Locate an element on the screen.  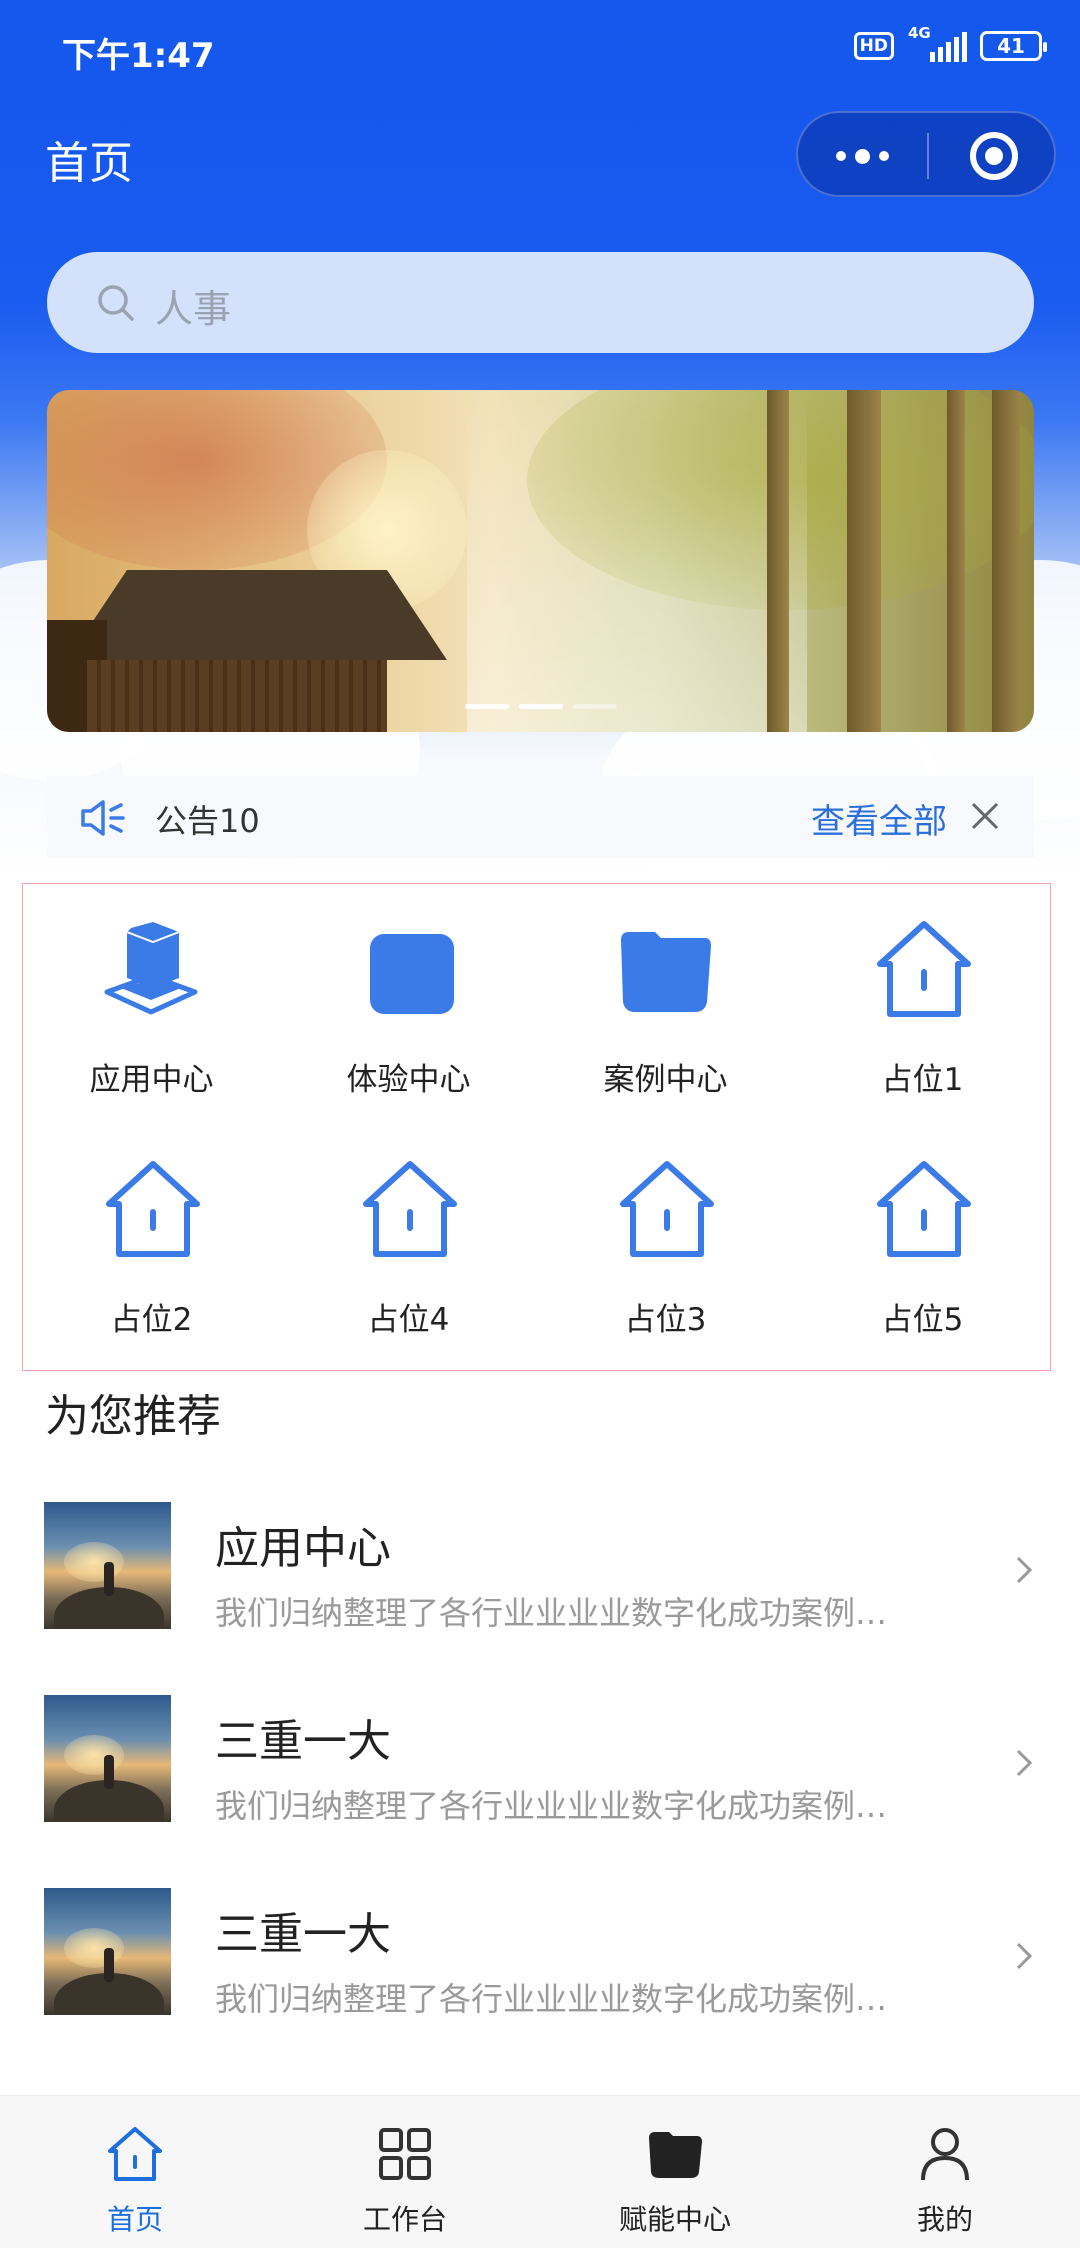
status-bar: 下午1:47 HD 4G 41 is located at coordinates (540, 47).